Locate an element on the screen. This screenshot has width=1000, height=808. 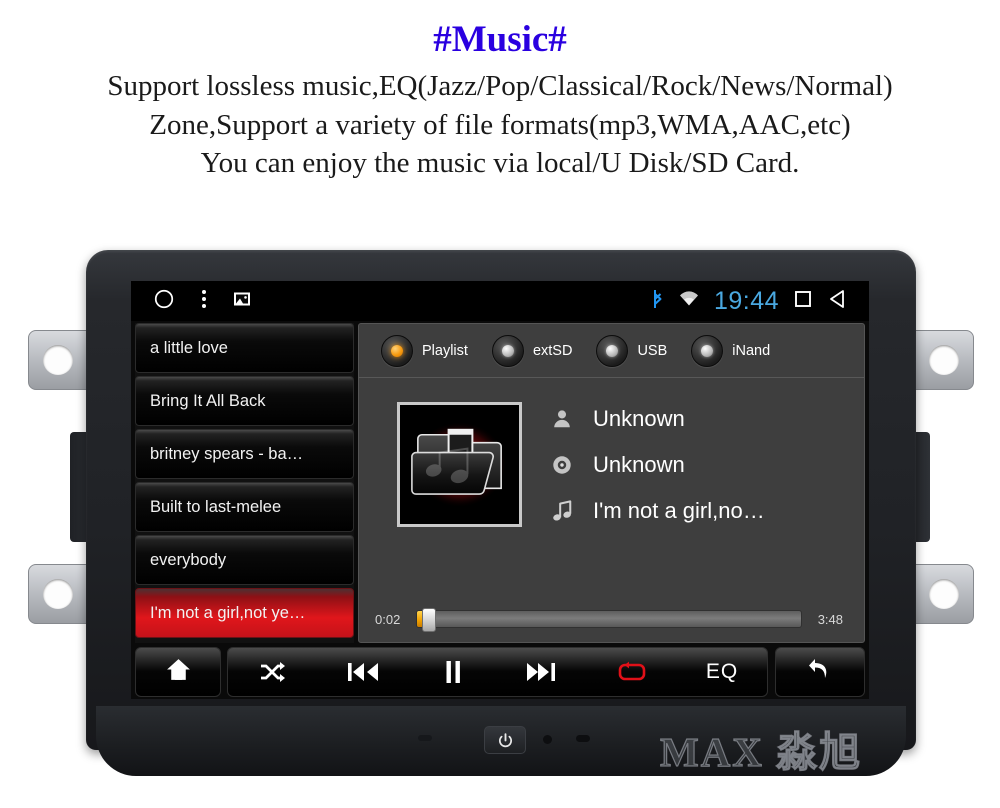
power-icon is located at coordinates (505, 739).